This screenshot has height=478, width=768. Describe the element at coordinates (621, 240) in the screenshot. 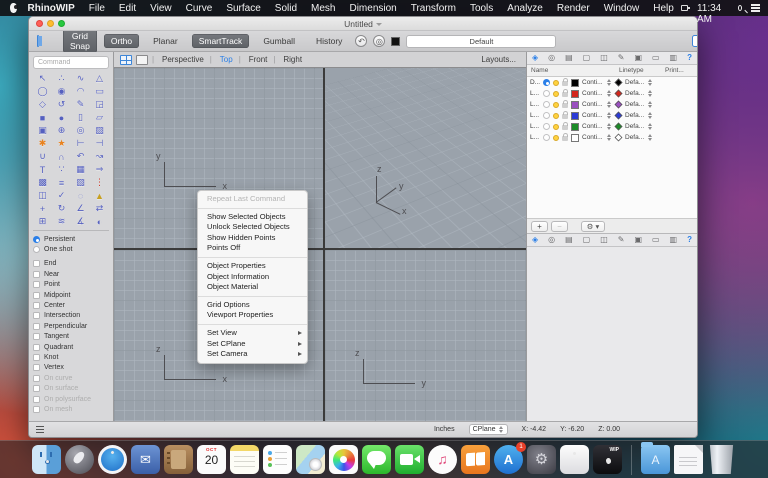

I see `materials-panel-icon: ✎` at that location.